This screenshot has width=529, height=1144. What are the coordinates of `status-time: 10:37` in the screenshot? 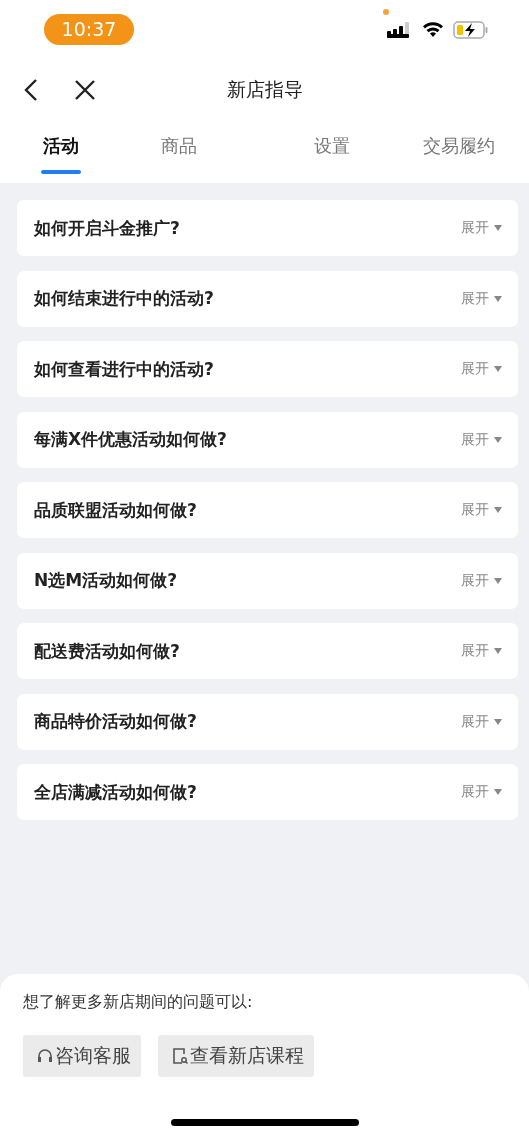 It's located at (89, 29).